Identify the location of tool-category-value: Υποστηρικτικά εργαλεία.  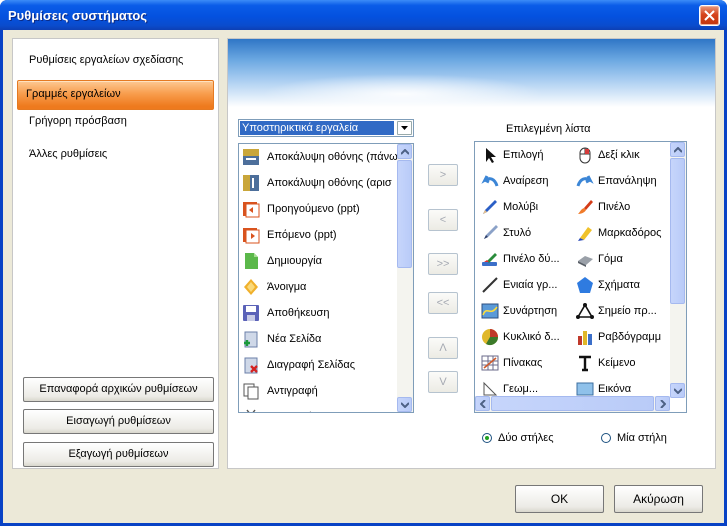
(317, 128).